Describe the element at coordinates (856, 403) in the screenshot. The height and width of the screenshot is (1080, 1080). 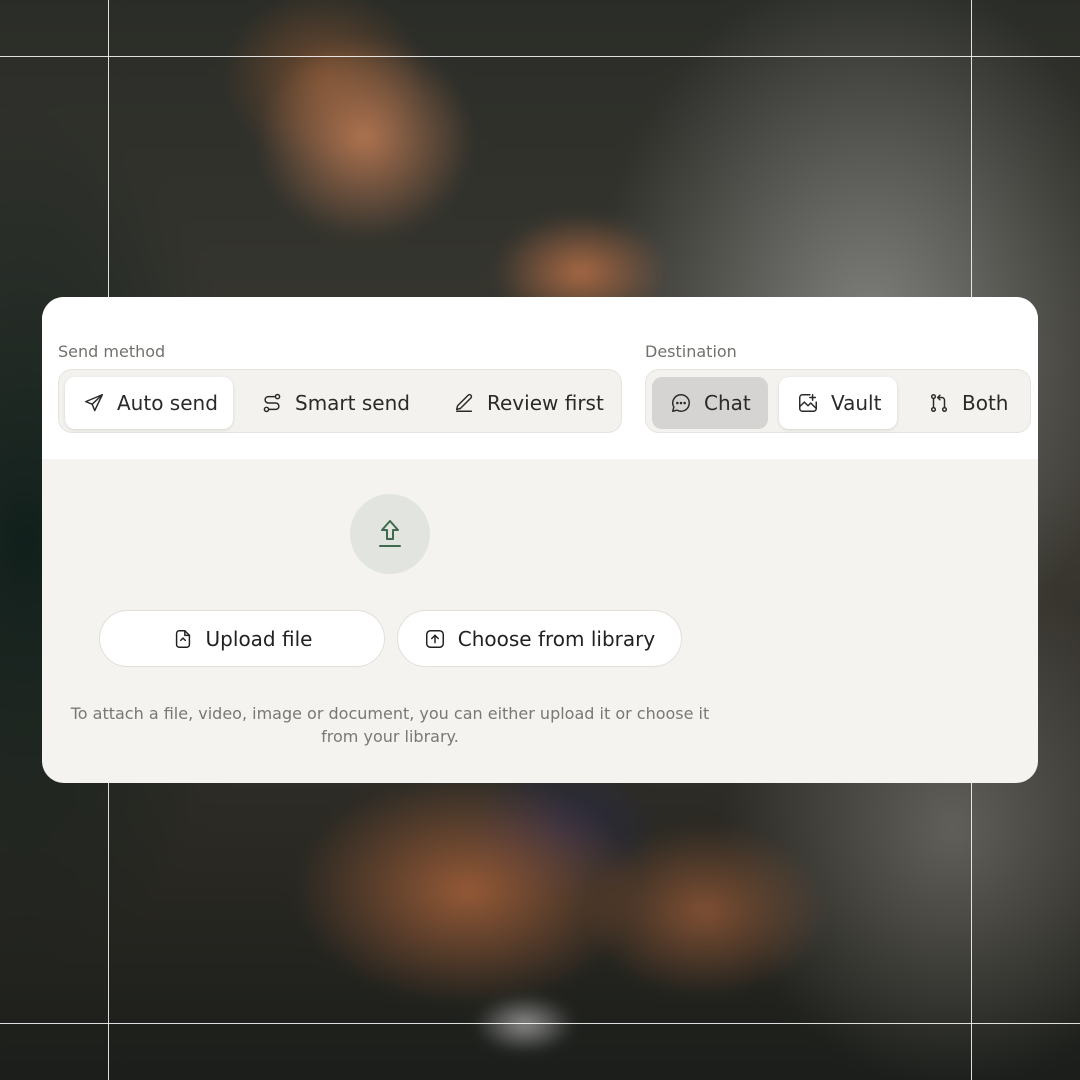
I see `vault-label: Vault` at that location.